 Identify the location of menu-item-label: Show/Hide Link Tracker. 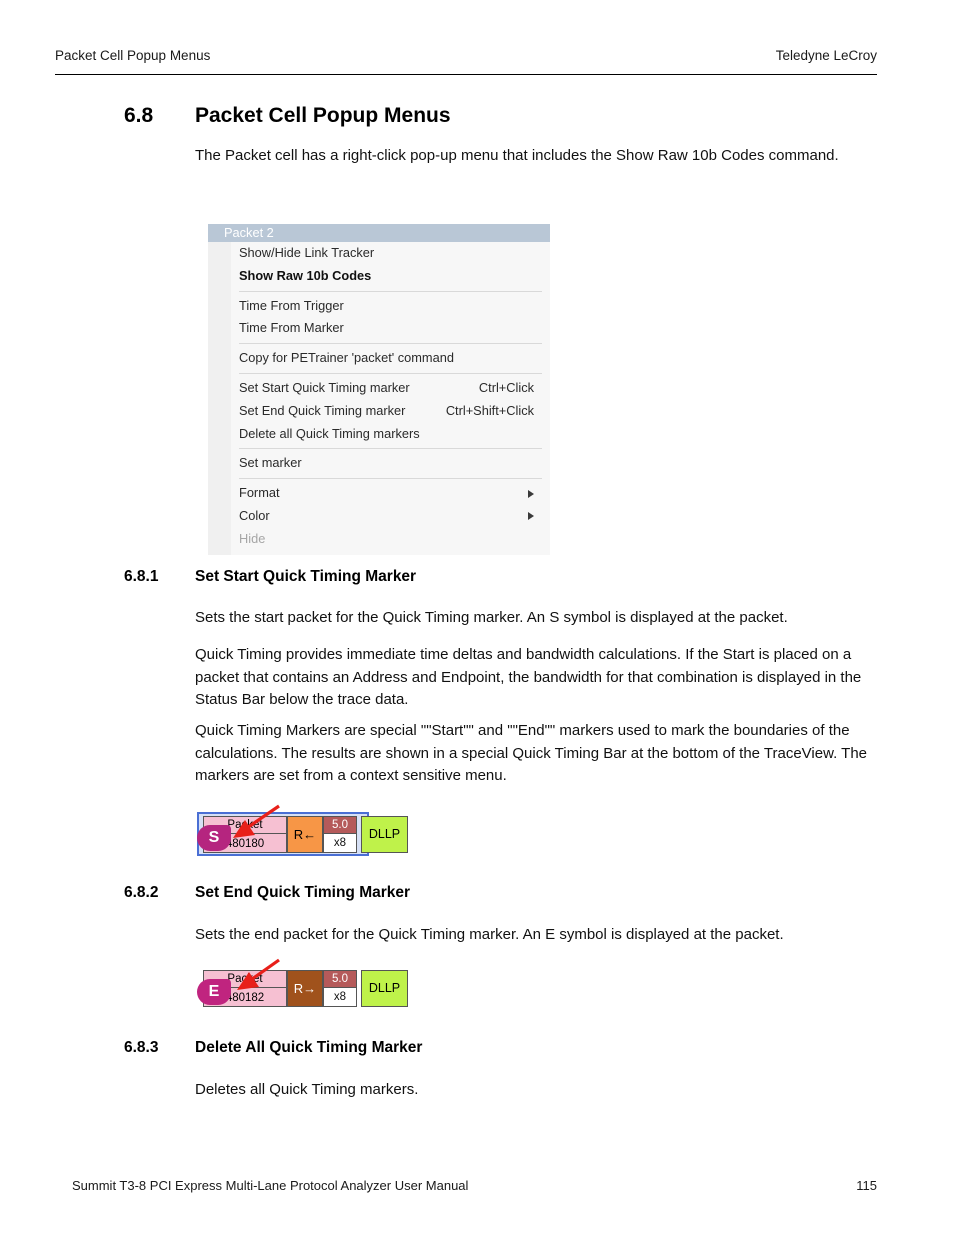
(307, 252).